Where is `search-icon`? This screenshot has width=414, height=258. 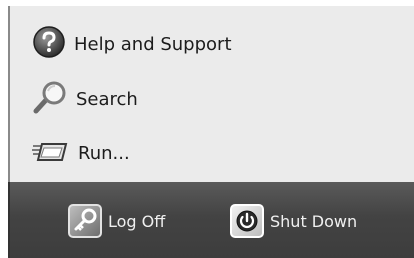 search-icon is located at coordinates (50, 99).